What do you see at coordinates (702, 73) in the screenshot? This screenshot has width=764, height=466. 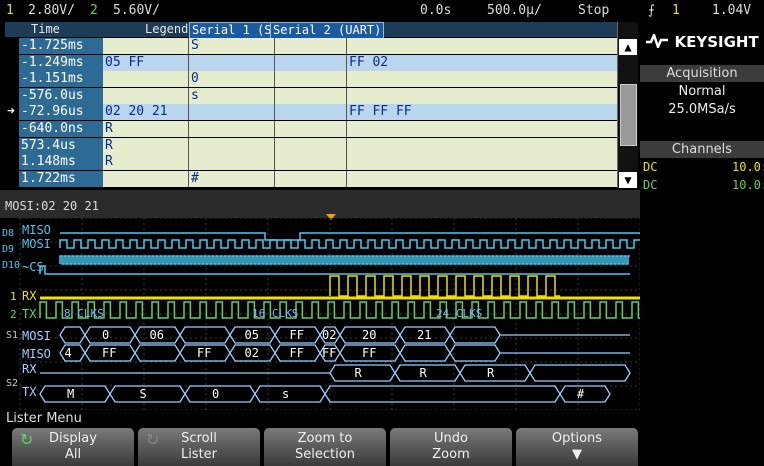 I see `acquisition-title: Acquisition` at bounding box center [702, 73].